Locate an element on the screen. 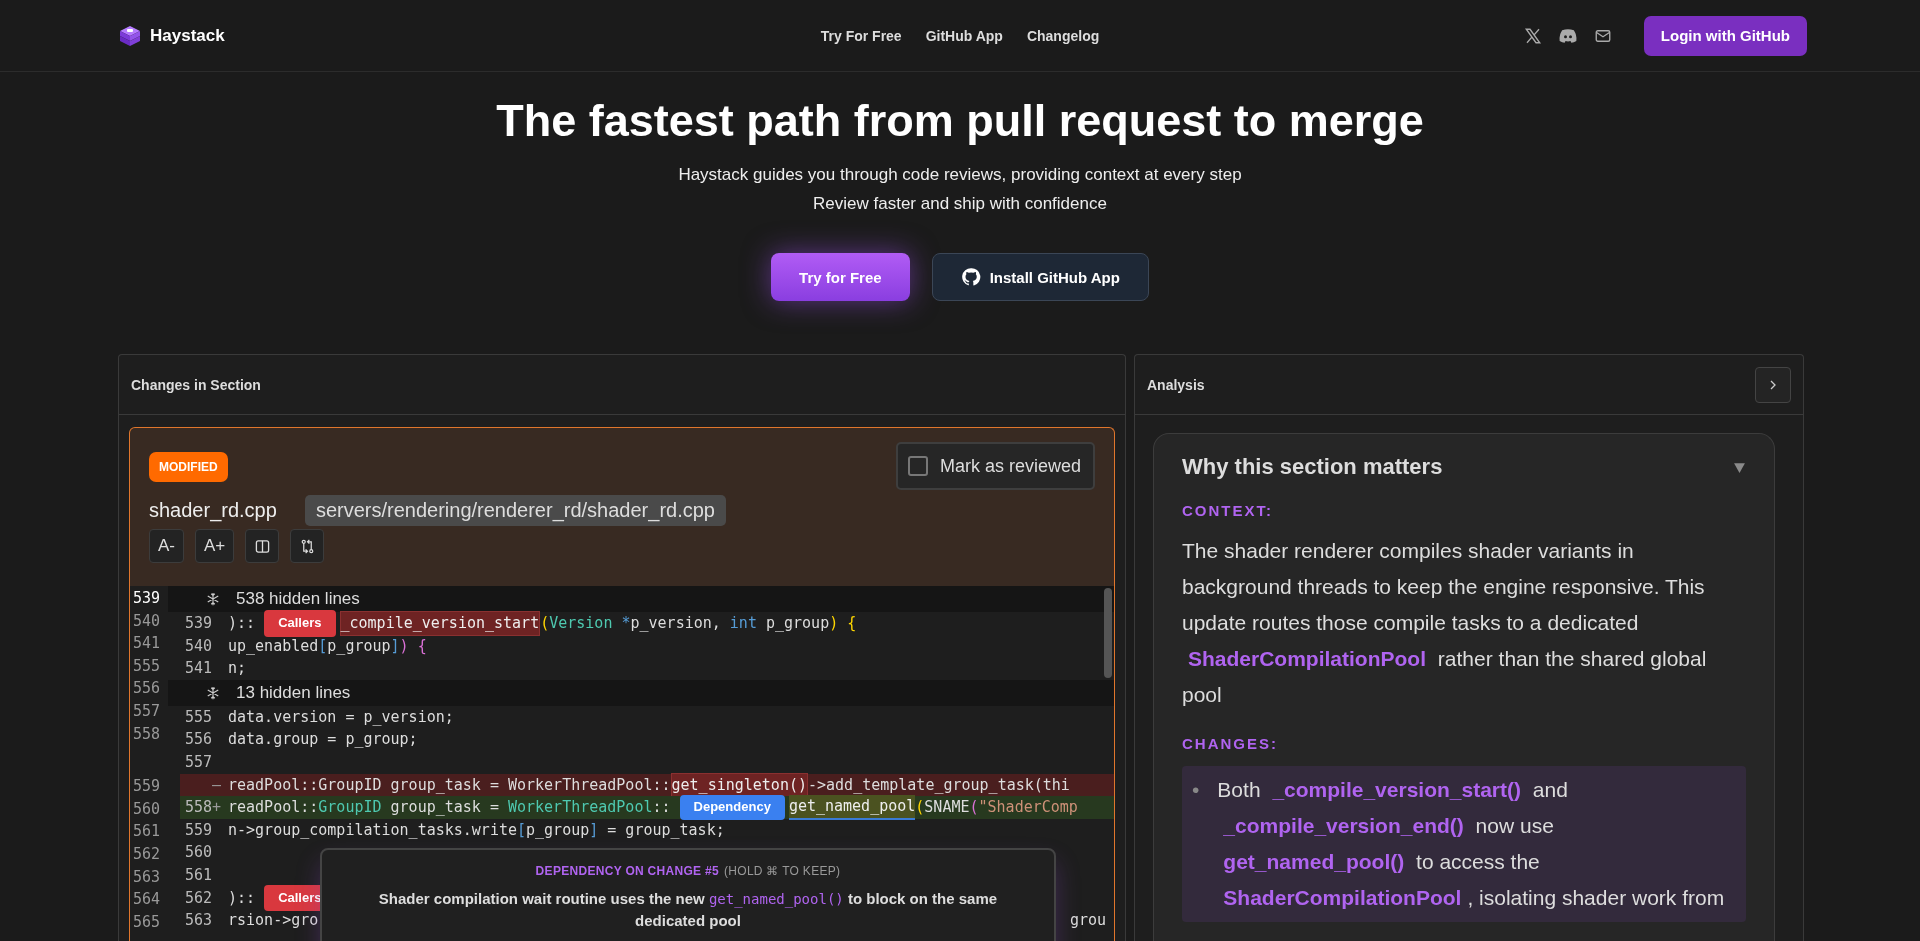 The height and width of the screenshot is (941, 1920). change-item: Both _compile_version_start() and _compile_version_end() now use get_named_pool() to access the ShaderCompilationPool , isolating shader work from is located at coordinates (1471, 844).